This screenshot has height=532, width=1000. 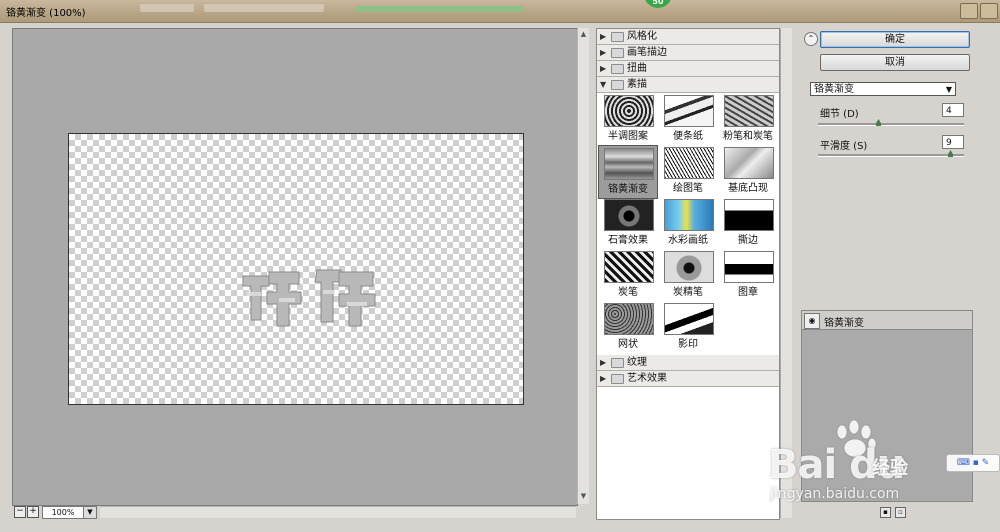 What do you see at coordinates (628, 136) in the screenshot?
I see `filter-label: 半调图案` at bounding box center [628, 136].